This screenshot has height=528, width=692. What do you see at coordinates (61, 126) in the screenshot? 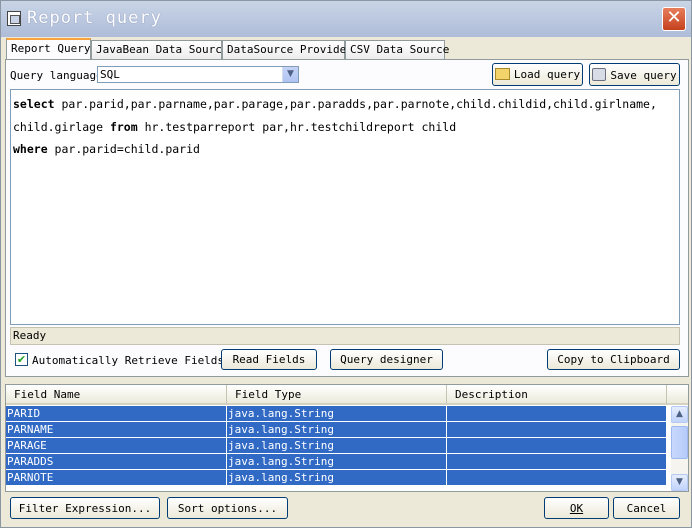
I see `sql-text: child.girlage` at bounding box center [61, 126].